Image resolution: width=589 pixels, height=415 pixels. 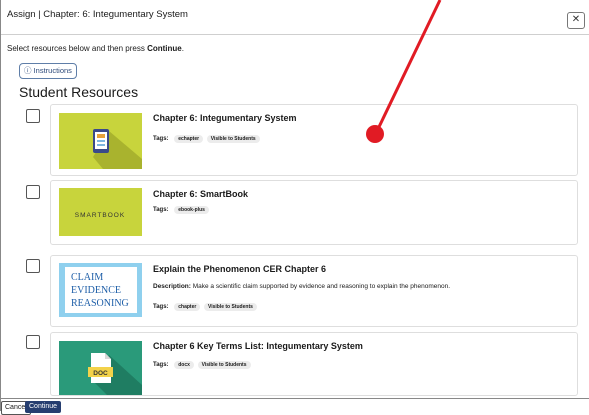 I want to click on annotation-overlay, so click(x=404, y=71).